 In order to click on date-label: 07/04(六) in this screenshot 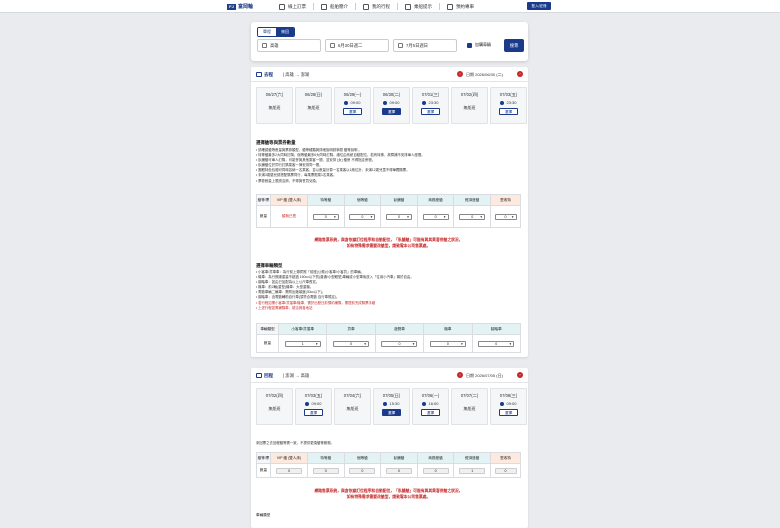, I will do `click(352, 395)`.